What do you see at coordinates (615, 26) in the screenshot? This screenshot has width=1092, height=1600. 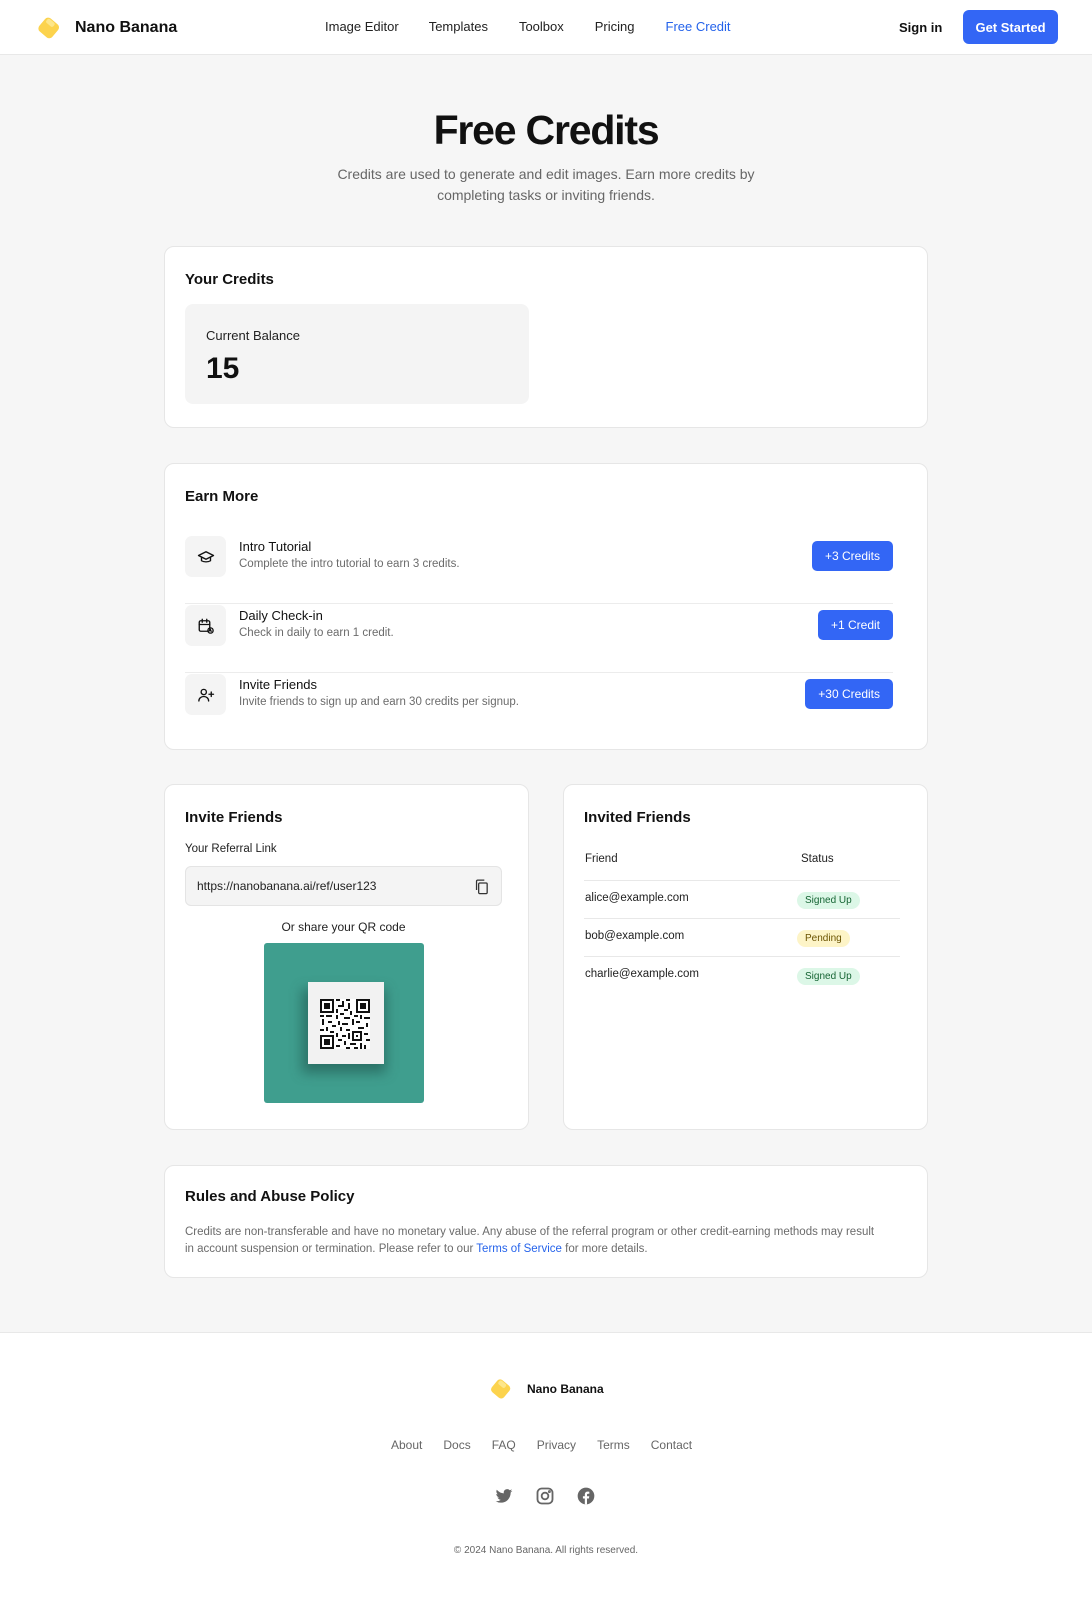 I see `nav-pricing: Pricing` at bounding box center [615, 26].